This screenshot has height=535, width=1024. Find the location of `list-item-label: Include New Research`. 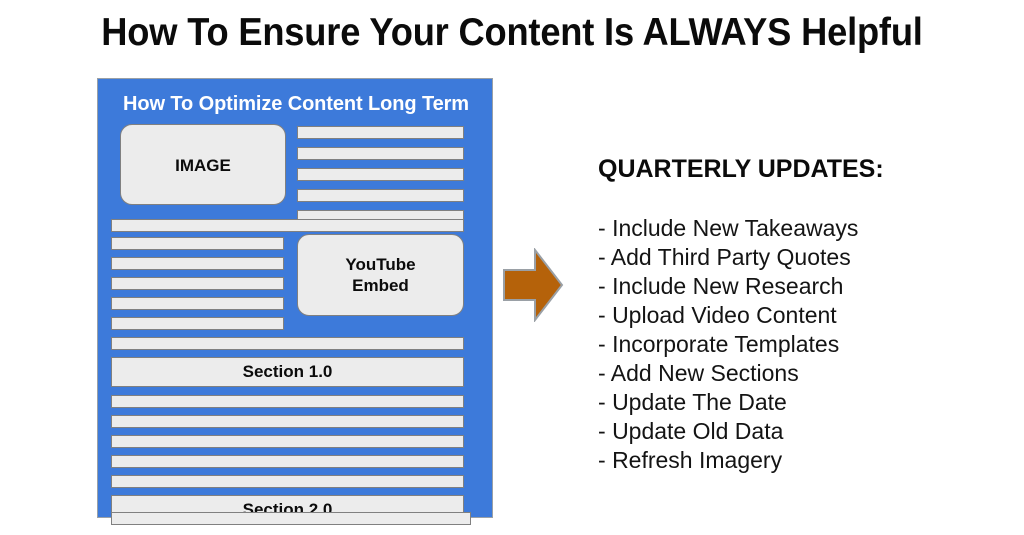

list-item-label: Include New Research is located at coordinates (728, 286).